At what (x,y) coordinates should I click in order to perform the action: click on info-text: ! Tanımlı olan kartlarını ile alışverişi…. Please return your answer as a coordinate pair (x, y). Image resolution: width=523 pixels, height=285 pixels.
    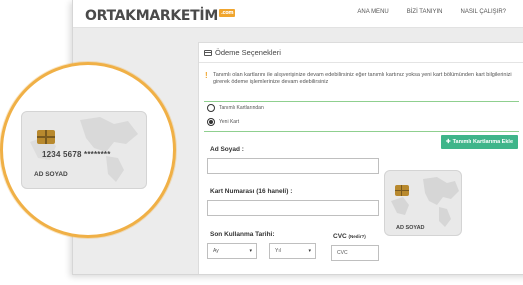
    Looking at the image, I should click on (364, 79).